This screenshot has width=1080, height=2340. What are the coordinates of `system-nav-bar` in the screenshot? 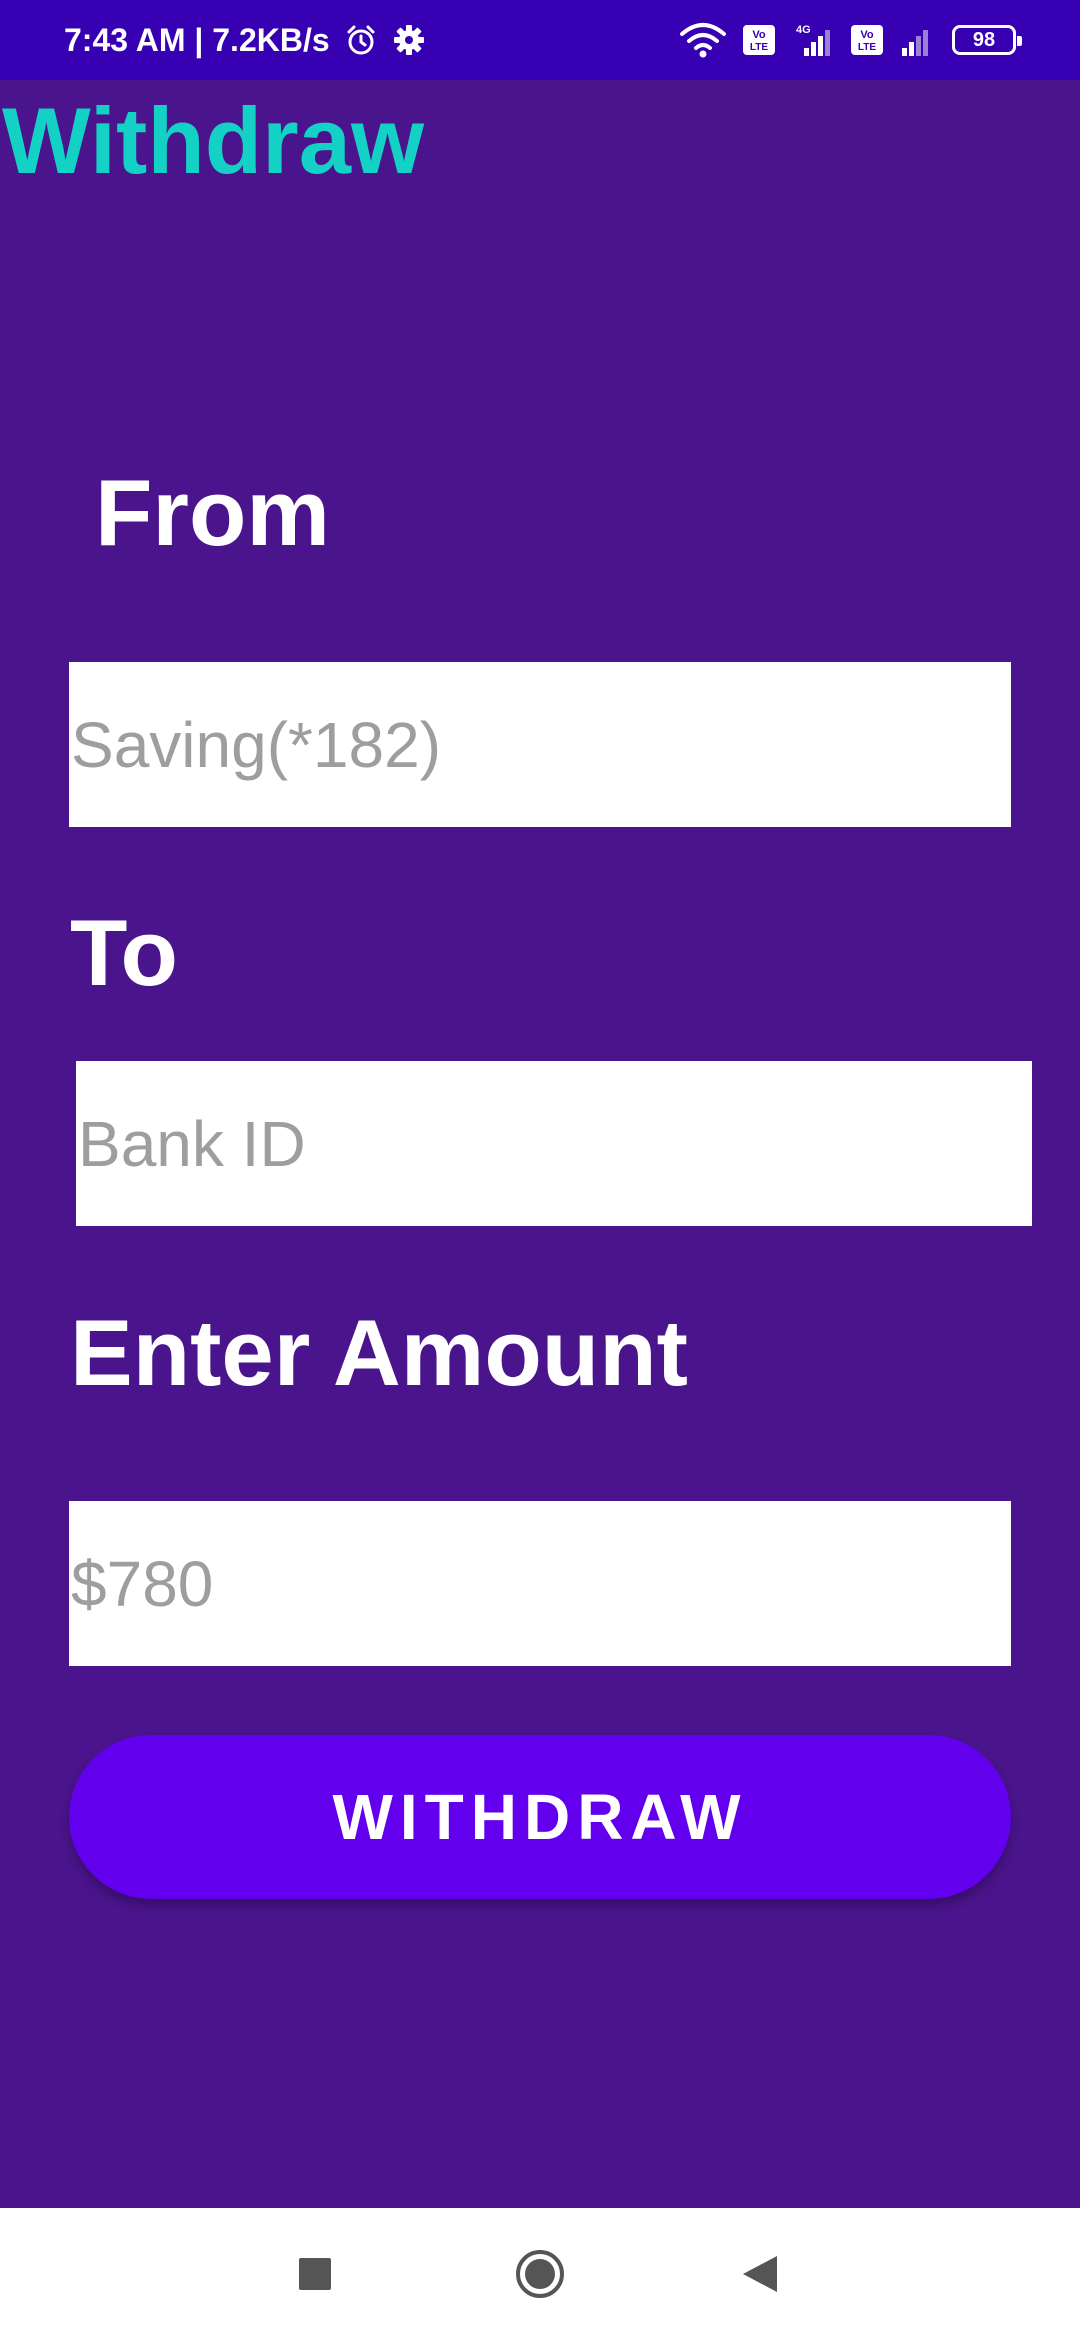 It's located at (540, 2274).